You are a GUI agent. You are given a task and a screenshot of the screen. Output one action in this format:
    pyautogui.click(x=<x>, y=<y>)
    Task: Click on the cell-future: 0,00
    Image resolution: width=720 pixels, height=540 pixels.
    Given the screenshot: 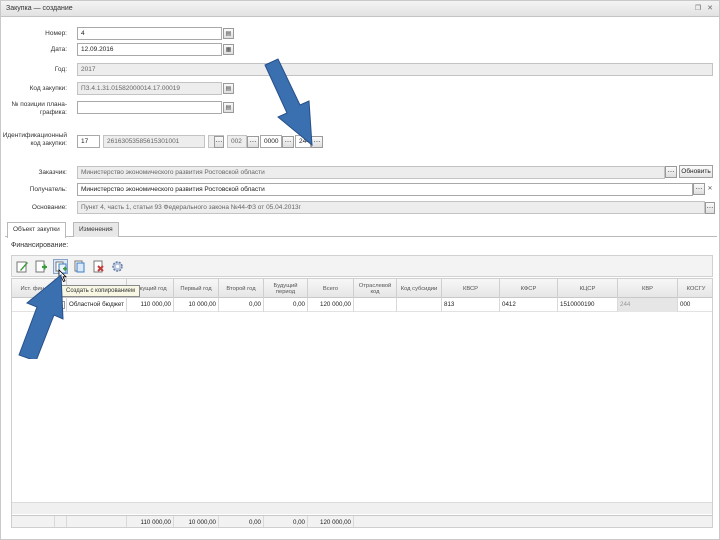 What is the action you would take?
    pyautogui.click(x=286, y=305)
    